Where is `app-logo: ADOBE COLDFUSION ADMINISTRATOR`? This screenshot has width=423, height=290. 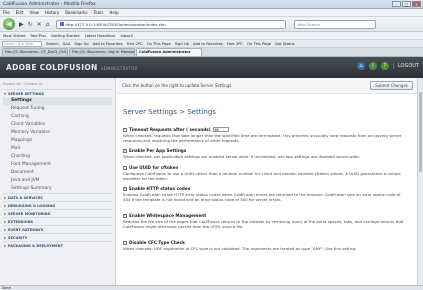
app-logo: ADOBE COLDFUSION ADMINISTRATOR is located at coordinates (72, 67).